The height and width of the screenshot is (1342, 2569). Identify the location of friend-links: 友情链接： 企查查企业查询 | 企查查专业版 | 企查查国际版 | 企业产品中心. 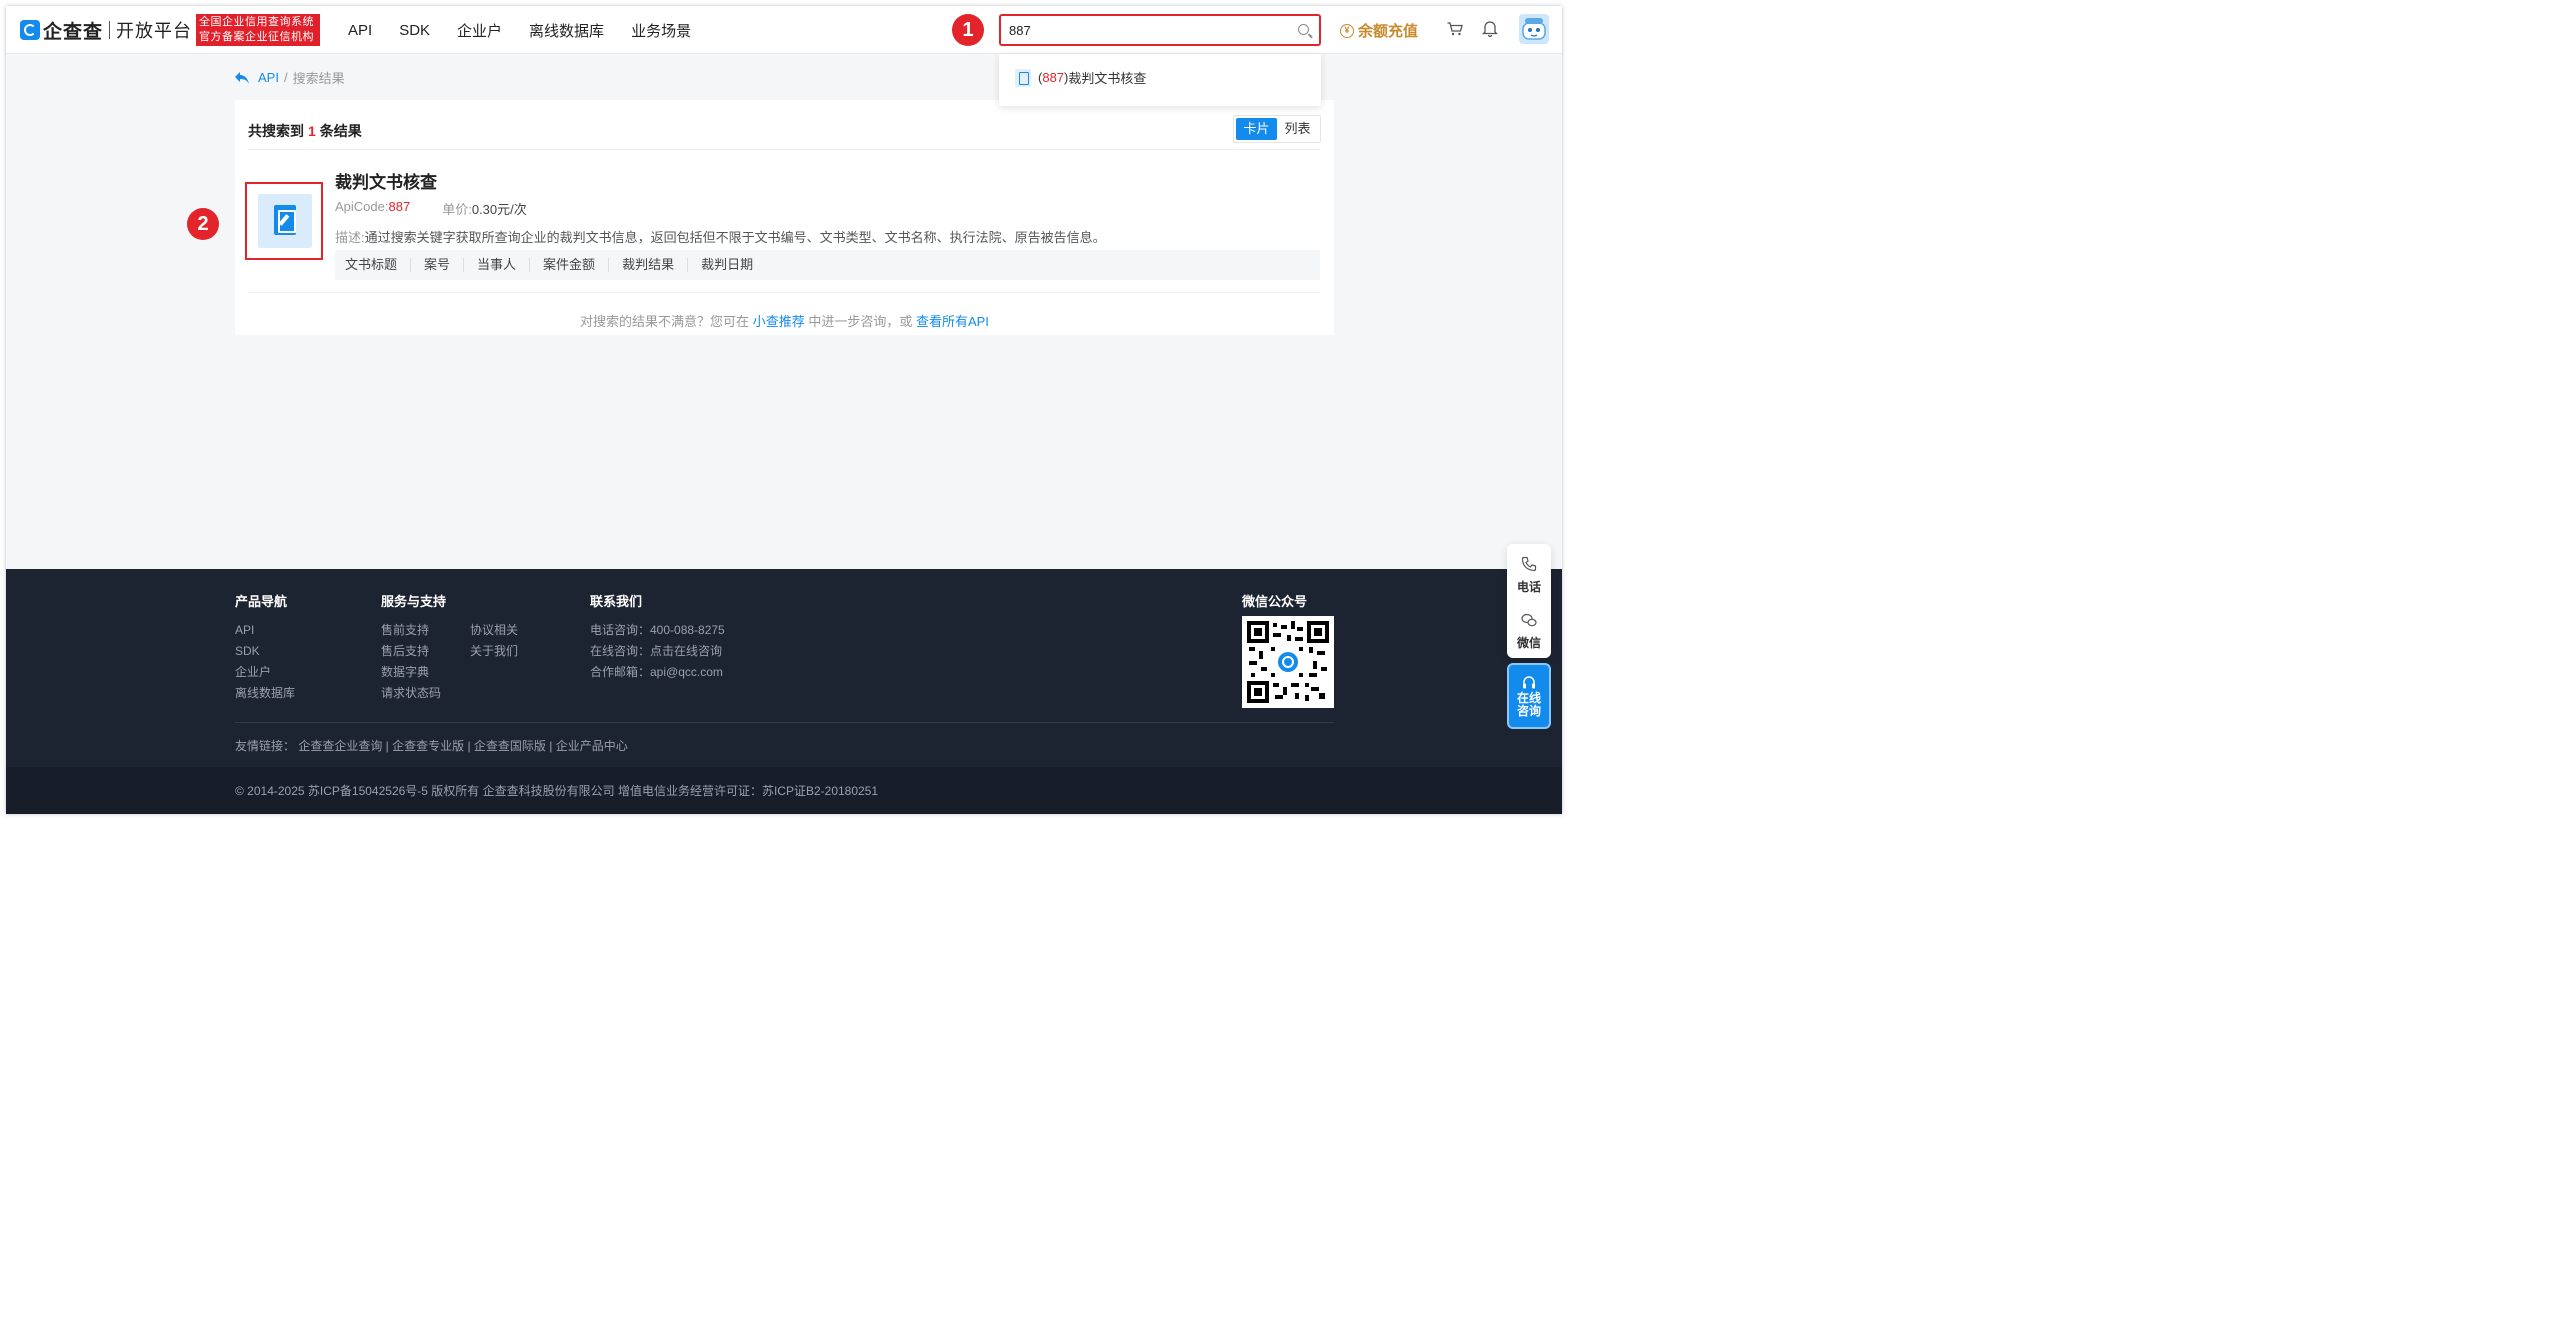
(431, 745).